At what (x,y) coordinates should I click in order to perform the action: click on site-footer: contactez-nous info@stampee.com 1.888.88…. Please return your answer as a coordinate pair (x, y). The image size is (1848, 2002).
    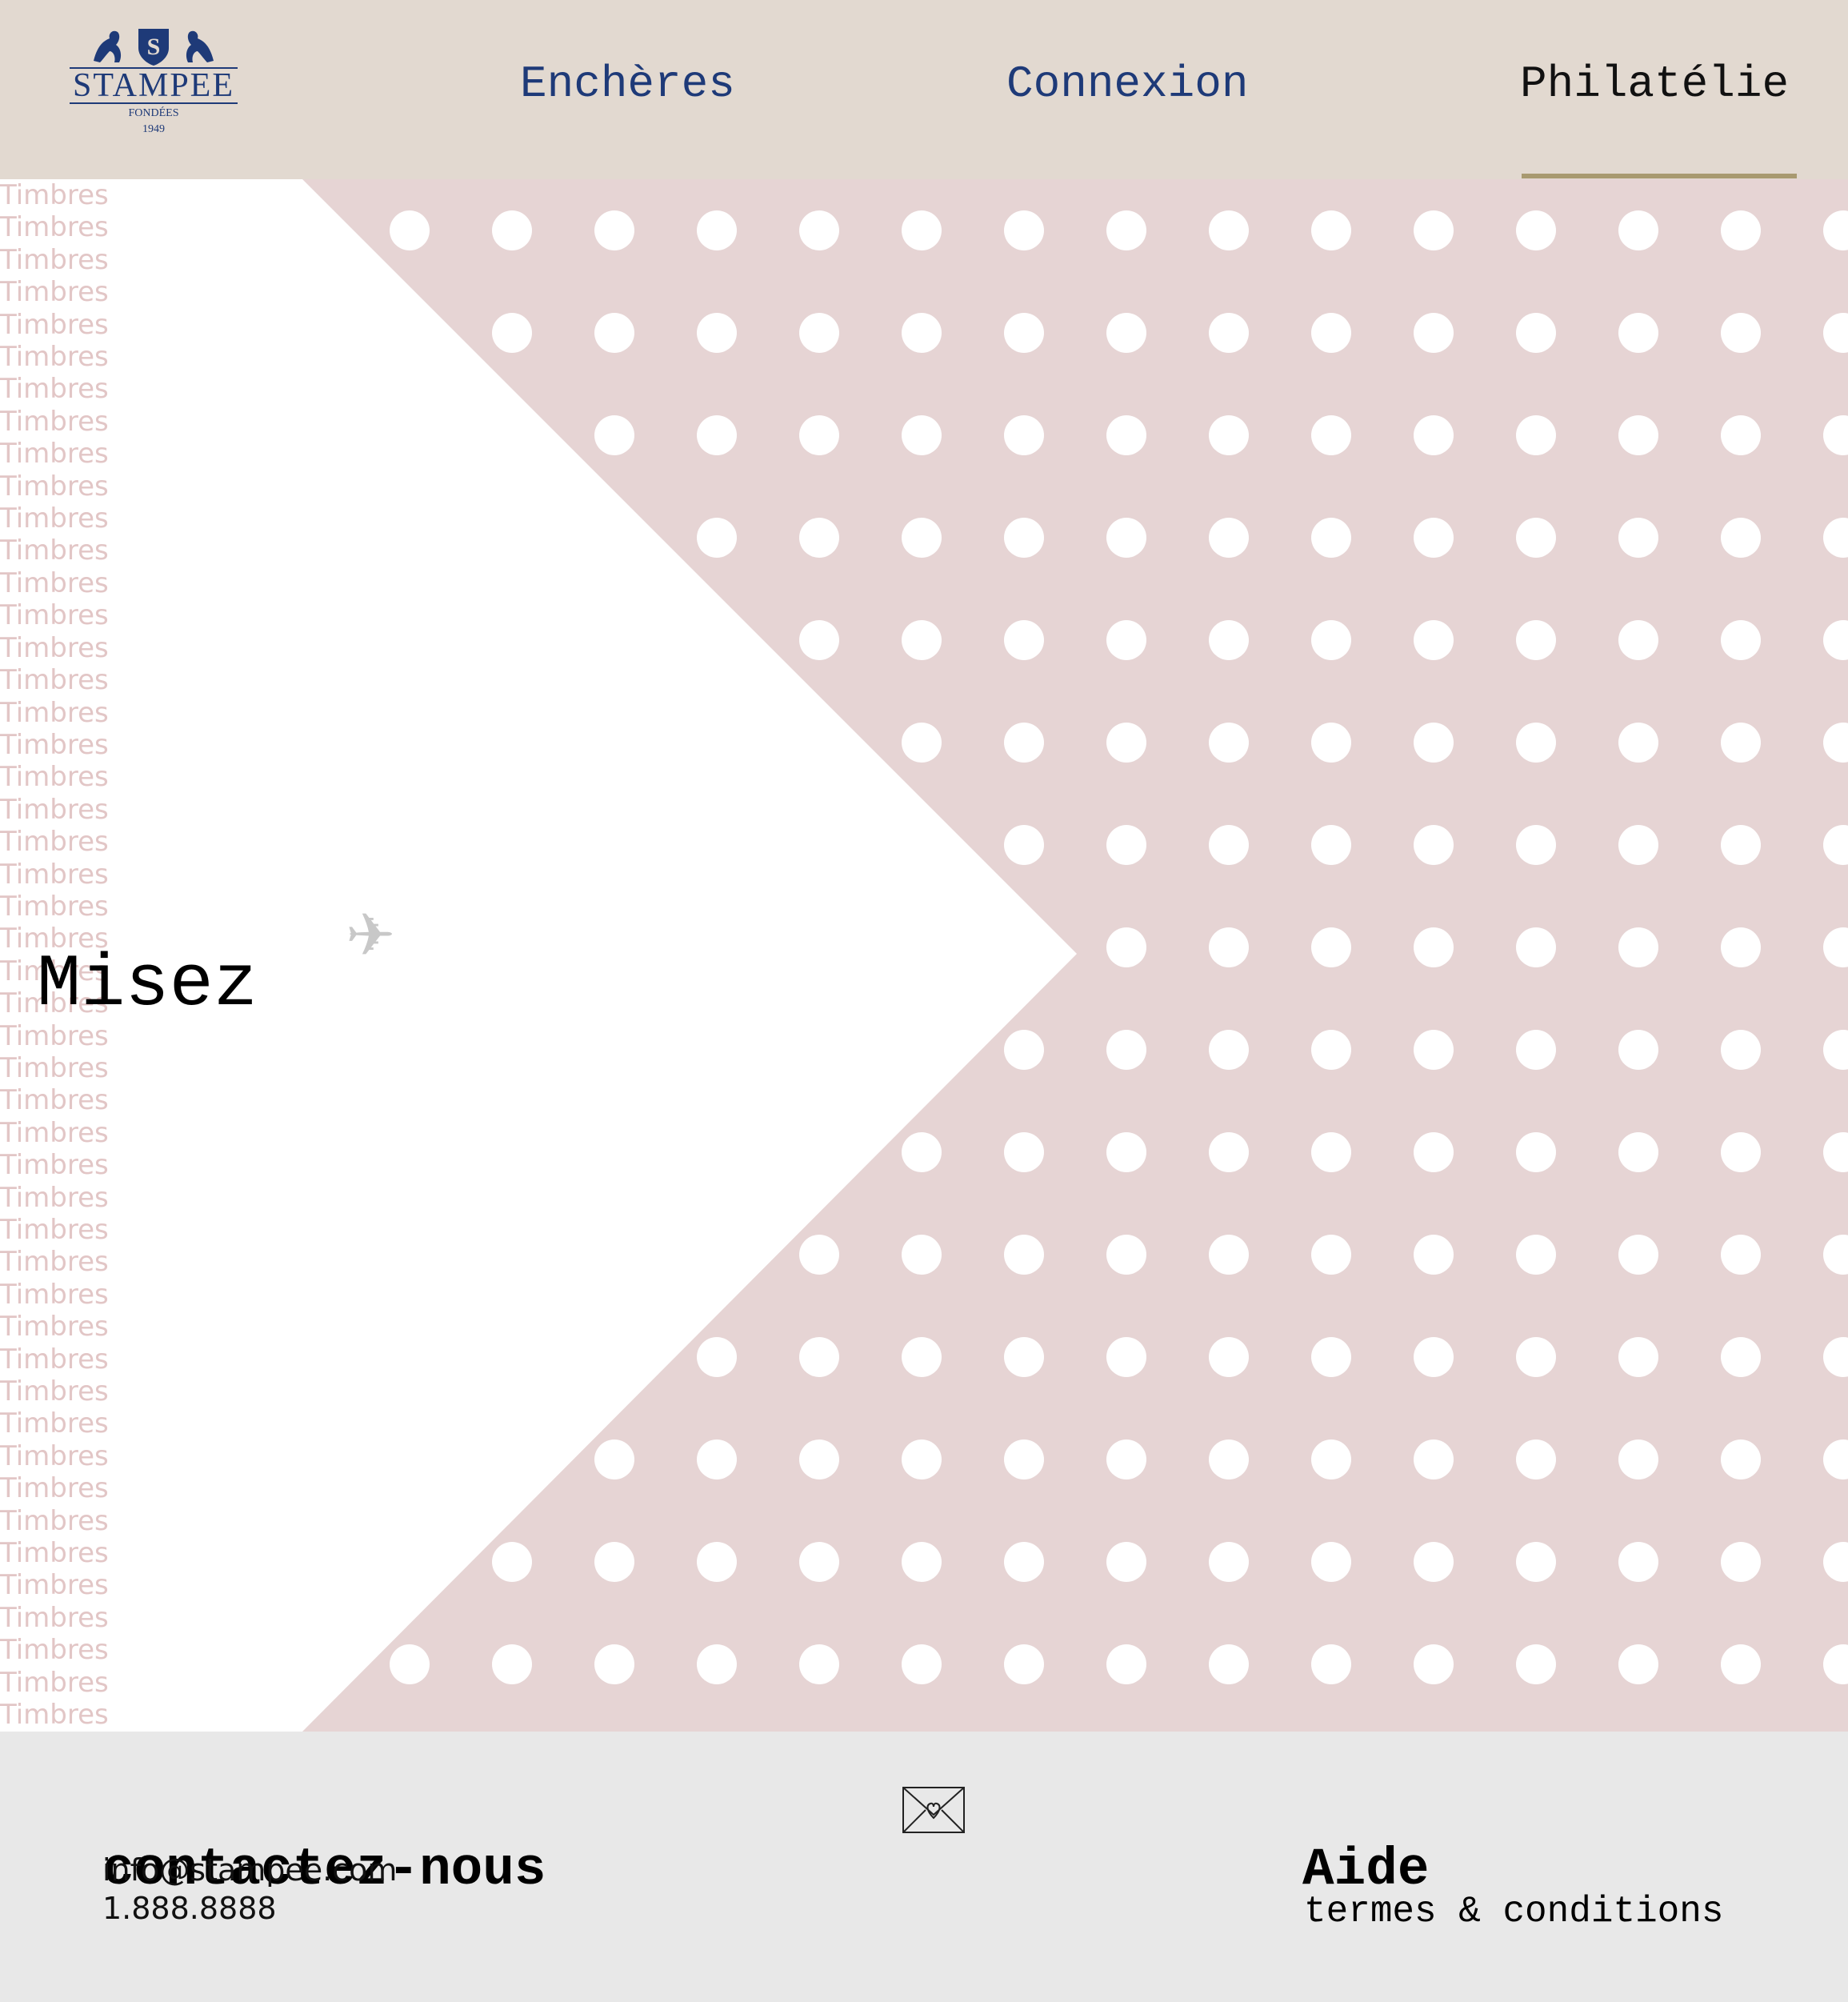
    Looking at the image, I should click on (924, 1867).